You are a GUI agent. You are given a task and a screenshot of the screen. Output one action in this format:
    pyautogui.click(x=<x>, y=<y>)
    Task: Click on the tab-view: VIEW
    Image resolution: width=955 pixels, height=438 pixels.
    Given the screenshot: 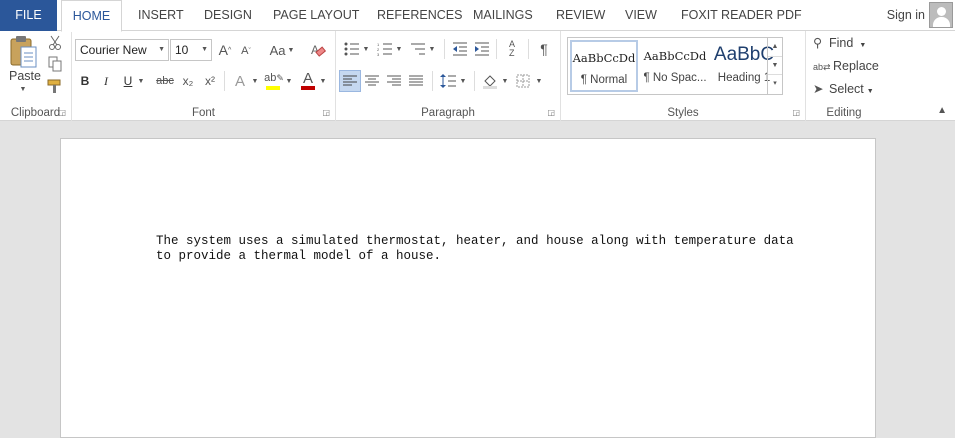 What is the action you would take?
    pyautogui.click(x=641, y=15)
    